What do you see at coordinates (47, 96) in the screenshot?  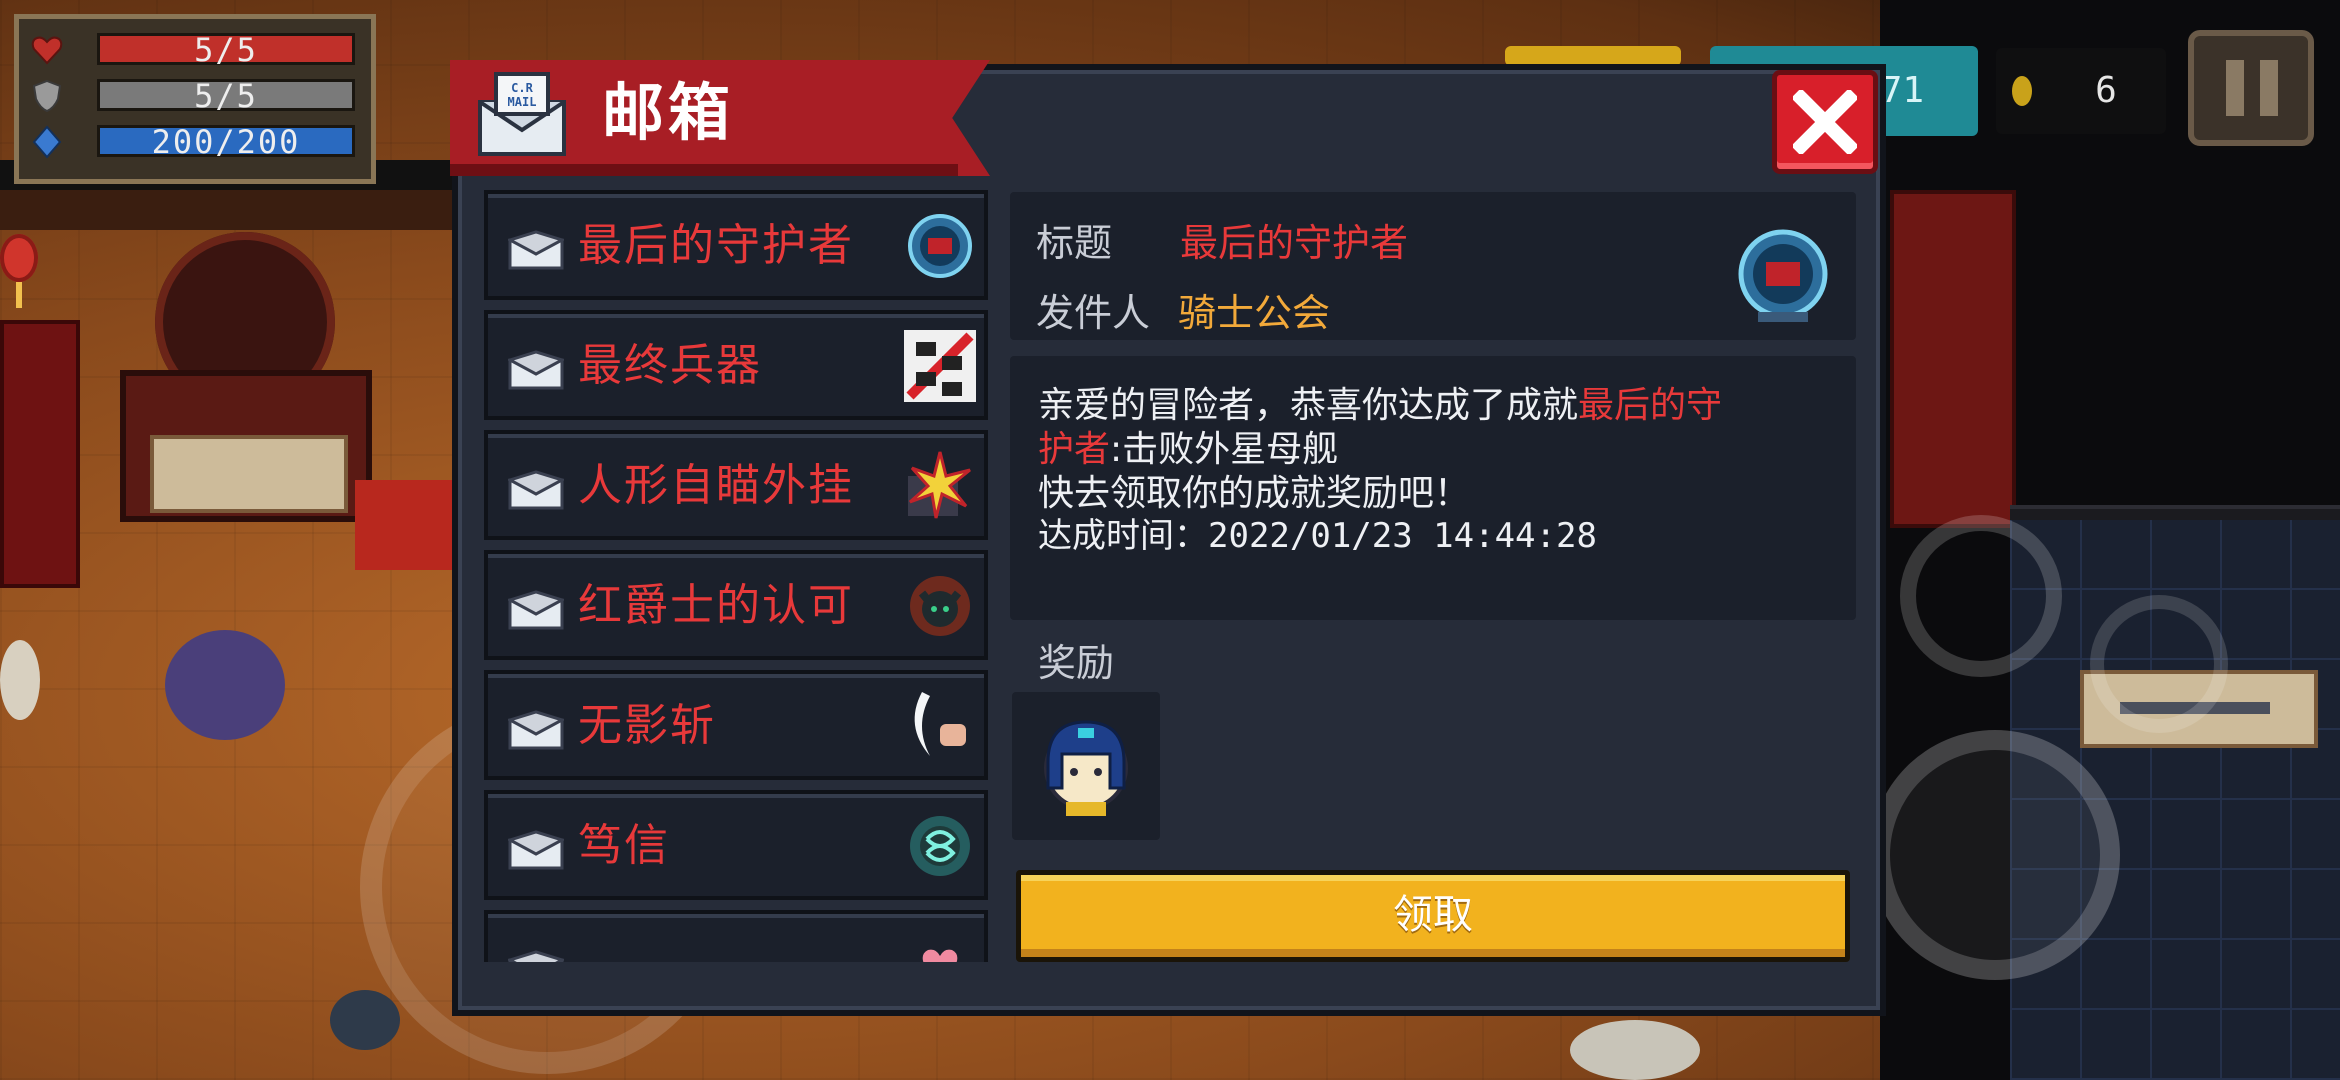 I see `shield-icon` at bounding box center [47, 96].